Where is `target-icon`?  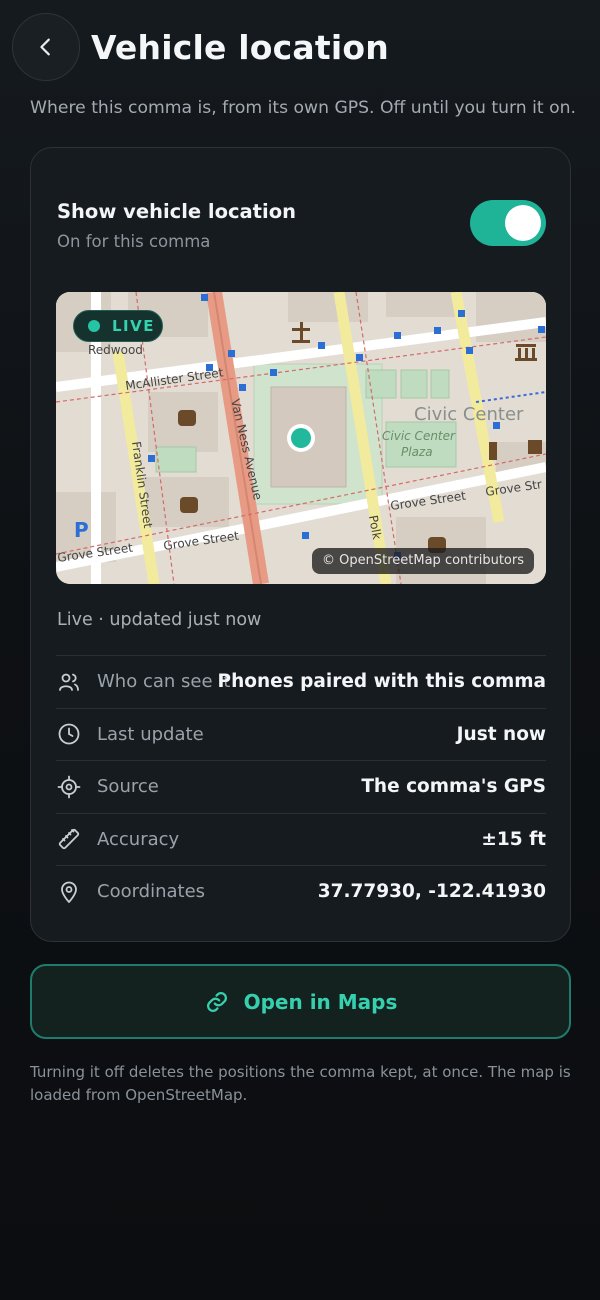 target-icon is located at coordinates (69, 787).